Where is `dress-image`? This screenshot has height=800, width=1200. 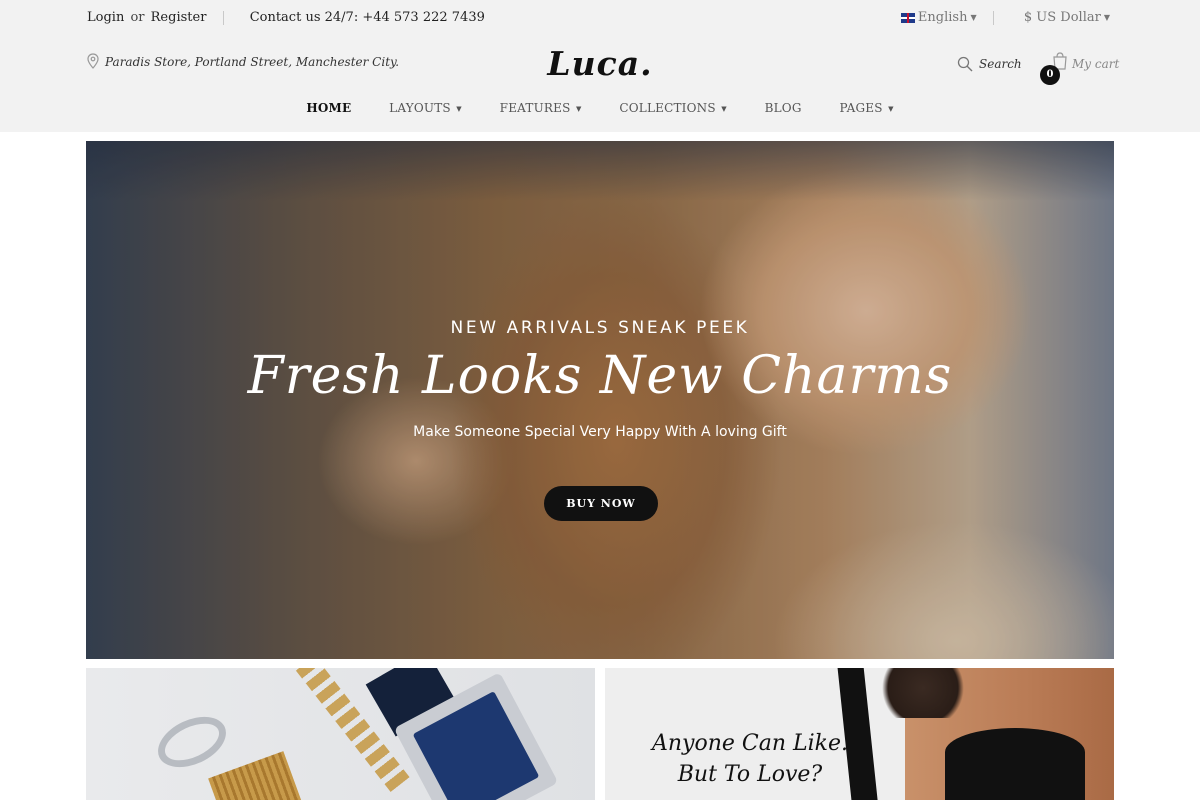
dress-image is located at coordinates (1015, 764).